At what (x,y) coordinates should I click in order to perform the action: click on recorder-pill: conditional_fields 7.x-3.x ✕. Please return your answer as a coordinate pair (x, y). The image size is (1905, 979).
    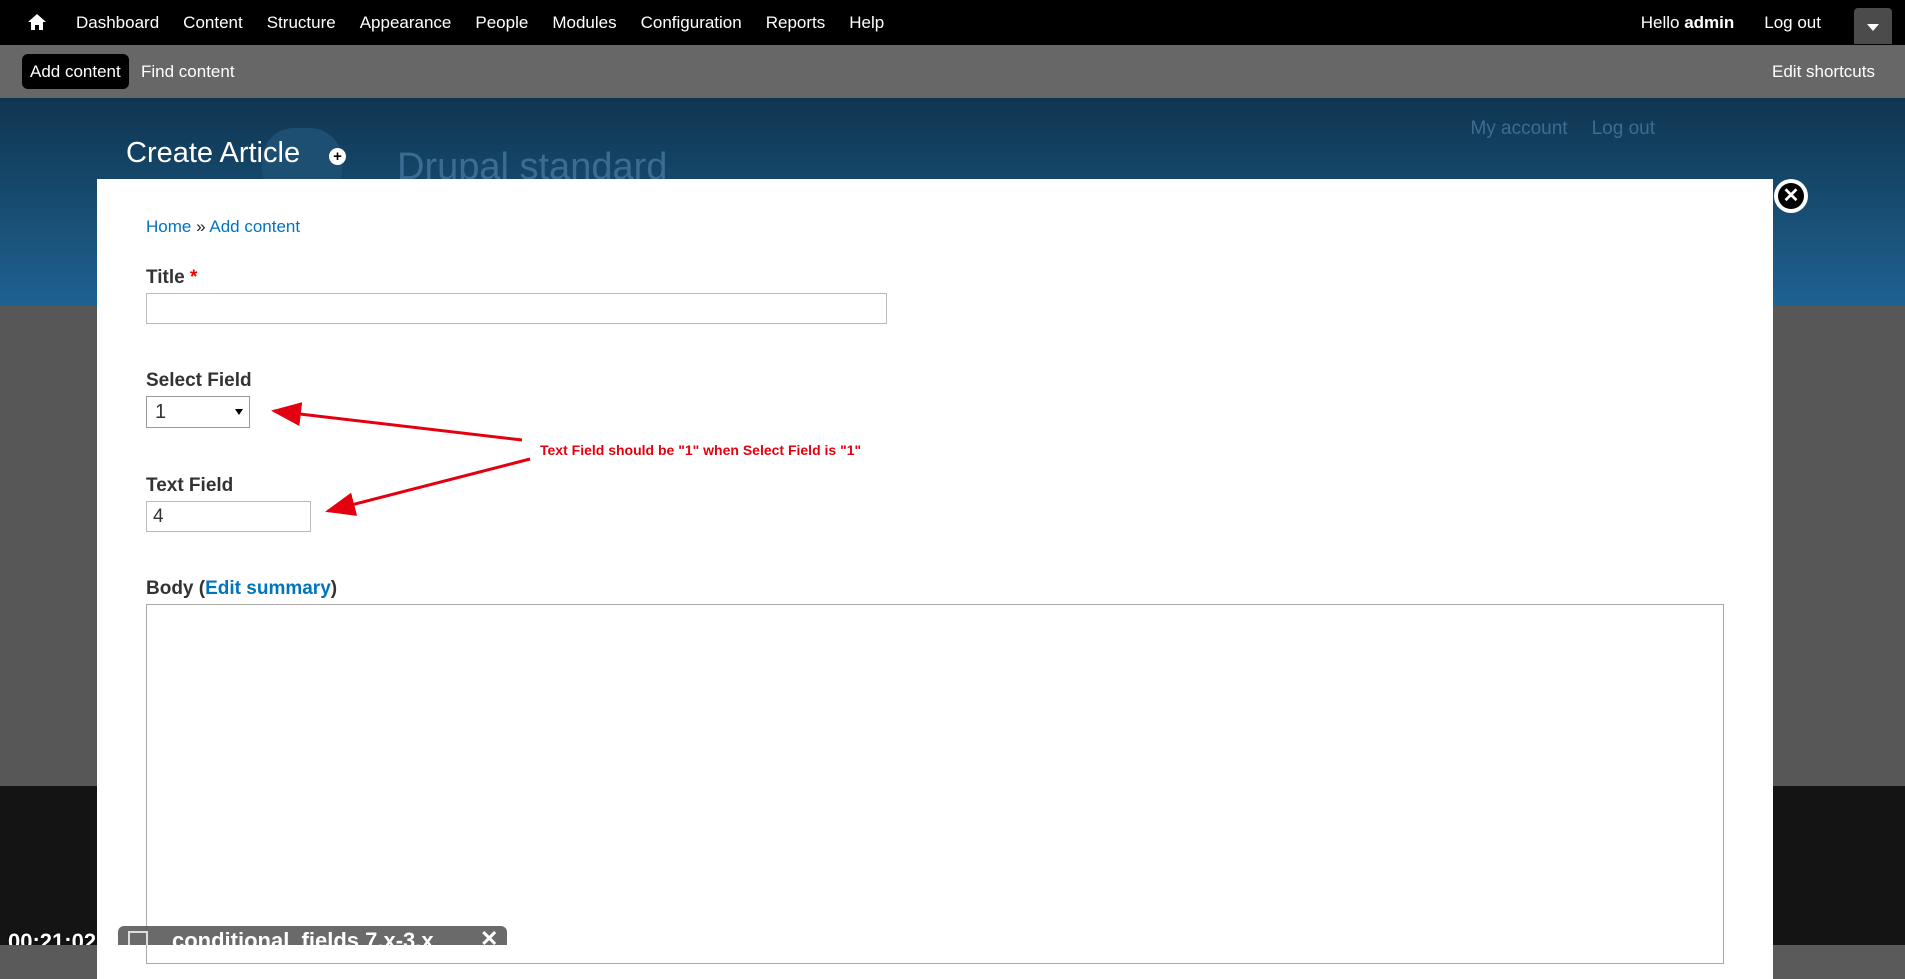
    Looking at the image, I should click on (312, 935).